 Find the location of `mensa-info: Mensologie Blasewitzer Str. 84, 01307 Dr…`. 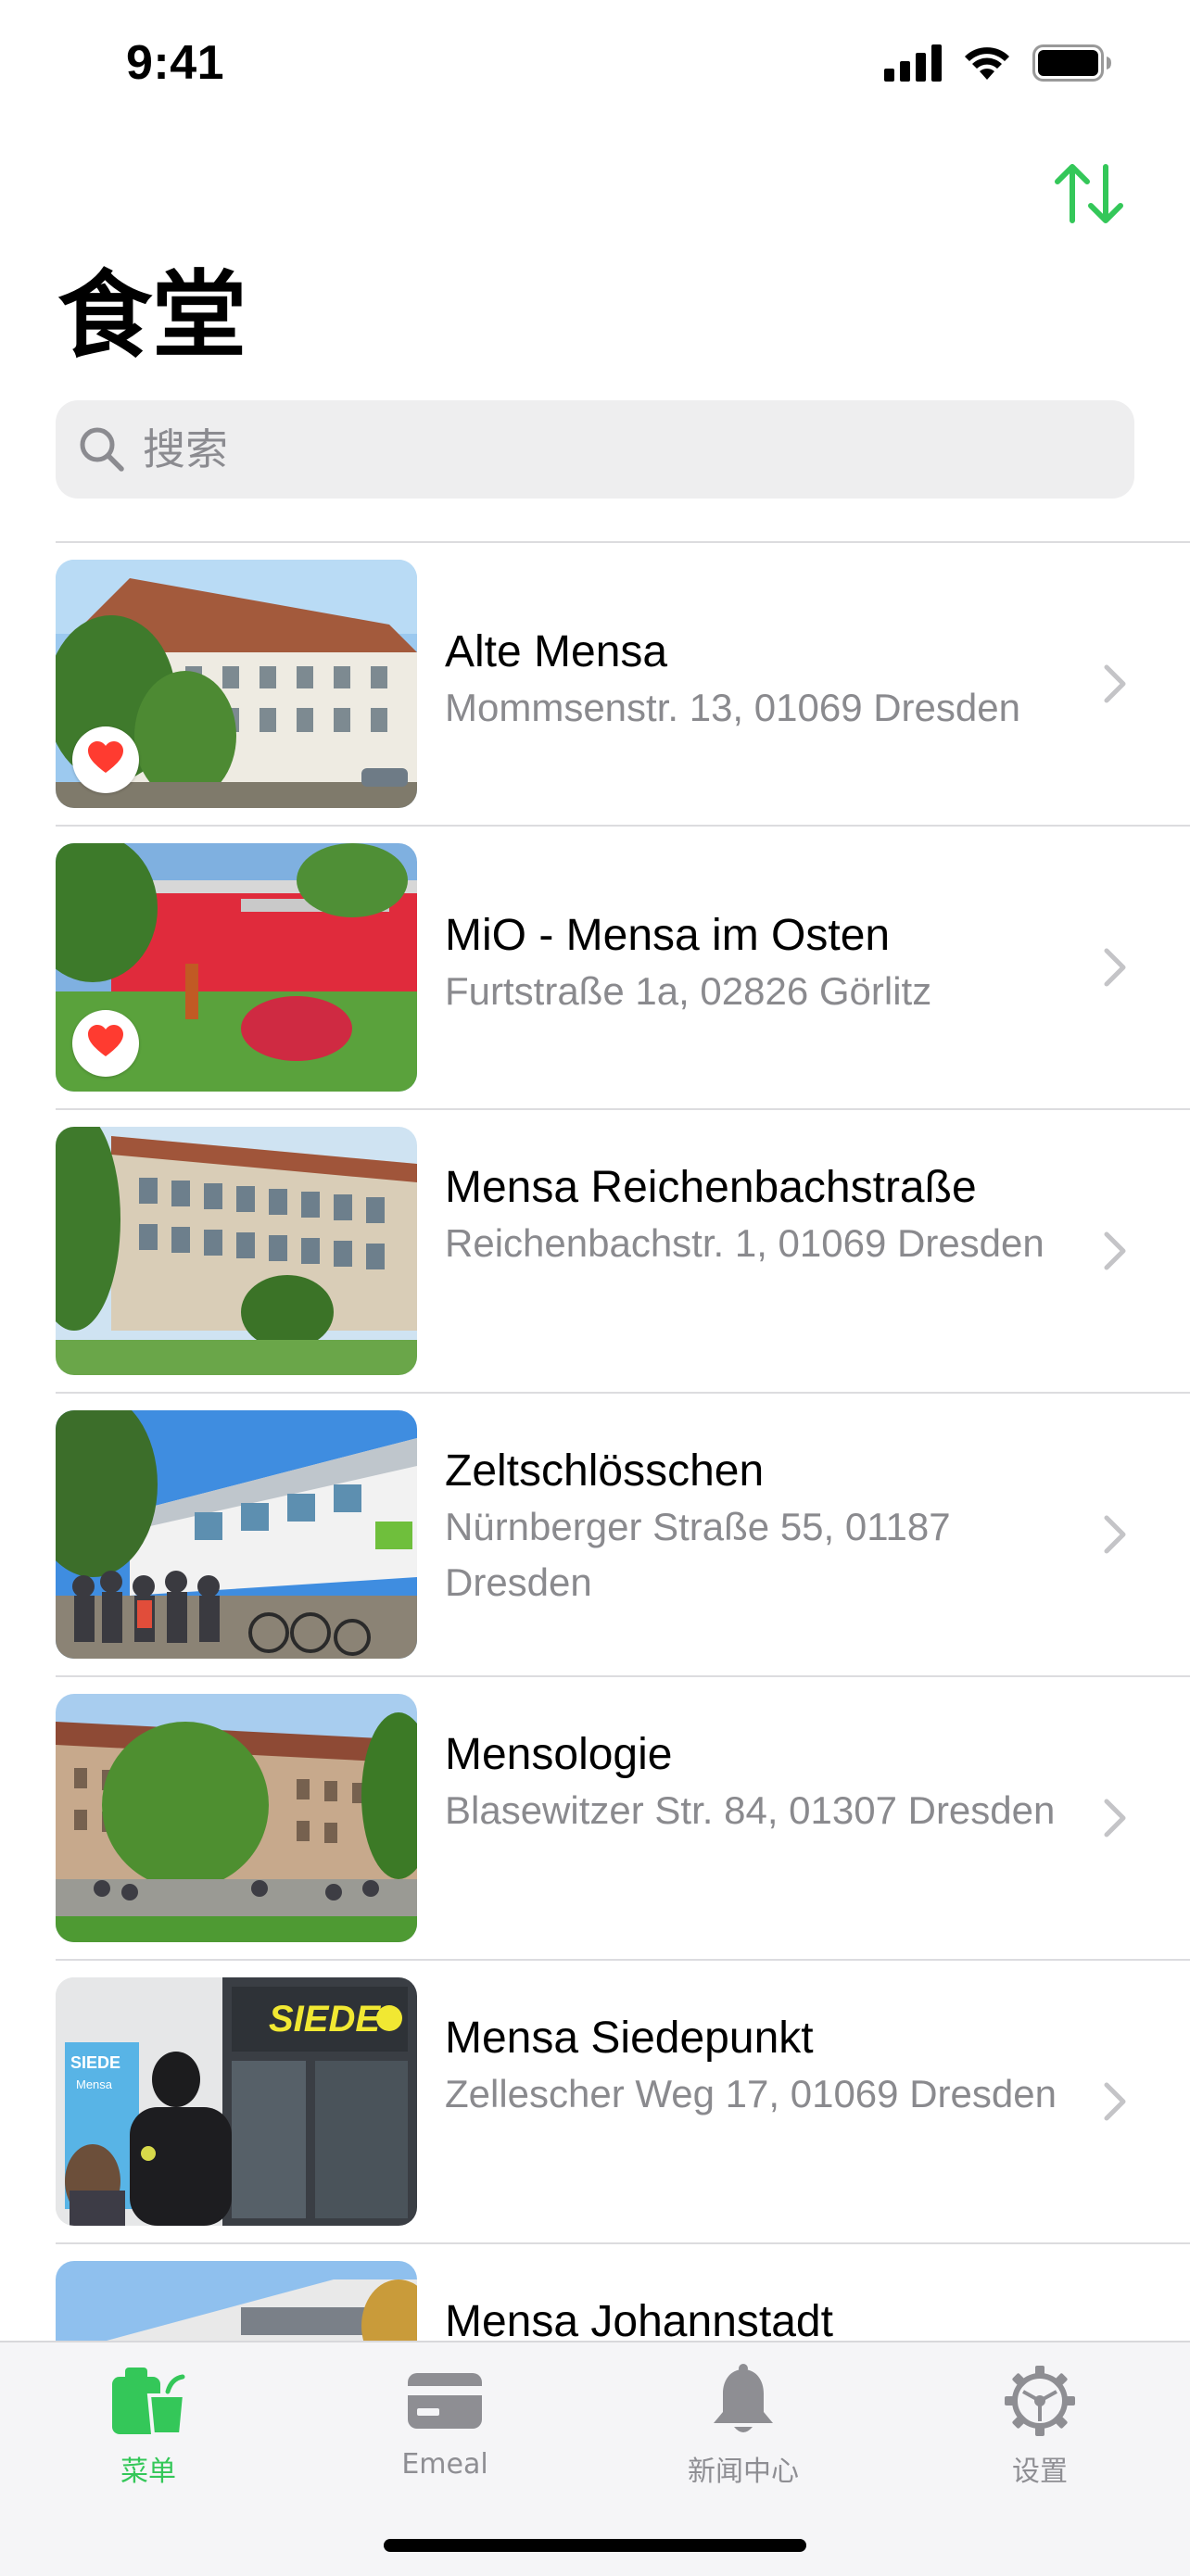

mensa-info: Mensologie Blasewitzer Str. 84, 01307 Dr… is located at coordinates (760, 1783).